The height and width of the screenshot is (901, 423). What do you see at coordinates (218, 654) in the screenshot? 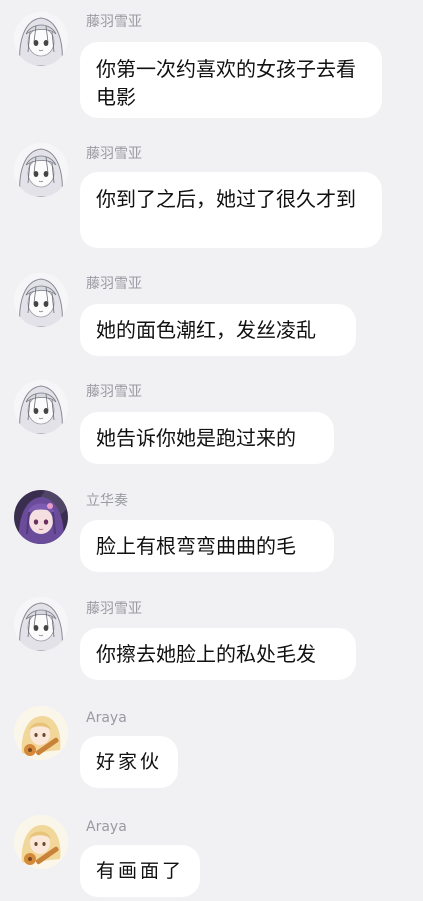
I see `message-bubble: 你擦去她脸上的私处毛发` at bounding box center [218, 654].